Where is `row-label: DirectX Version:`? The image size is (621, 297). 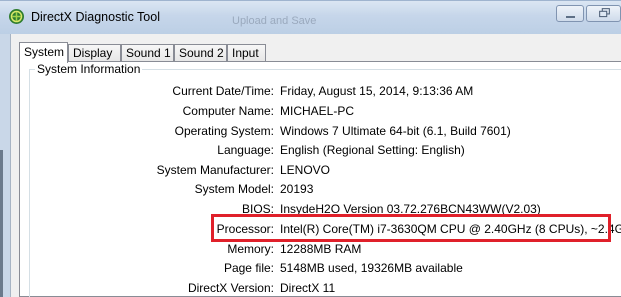 row-label: DirectX Version: is located at coordinates (230, 288).